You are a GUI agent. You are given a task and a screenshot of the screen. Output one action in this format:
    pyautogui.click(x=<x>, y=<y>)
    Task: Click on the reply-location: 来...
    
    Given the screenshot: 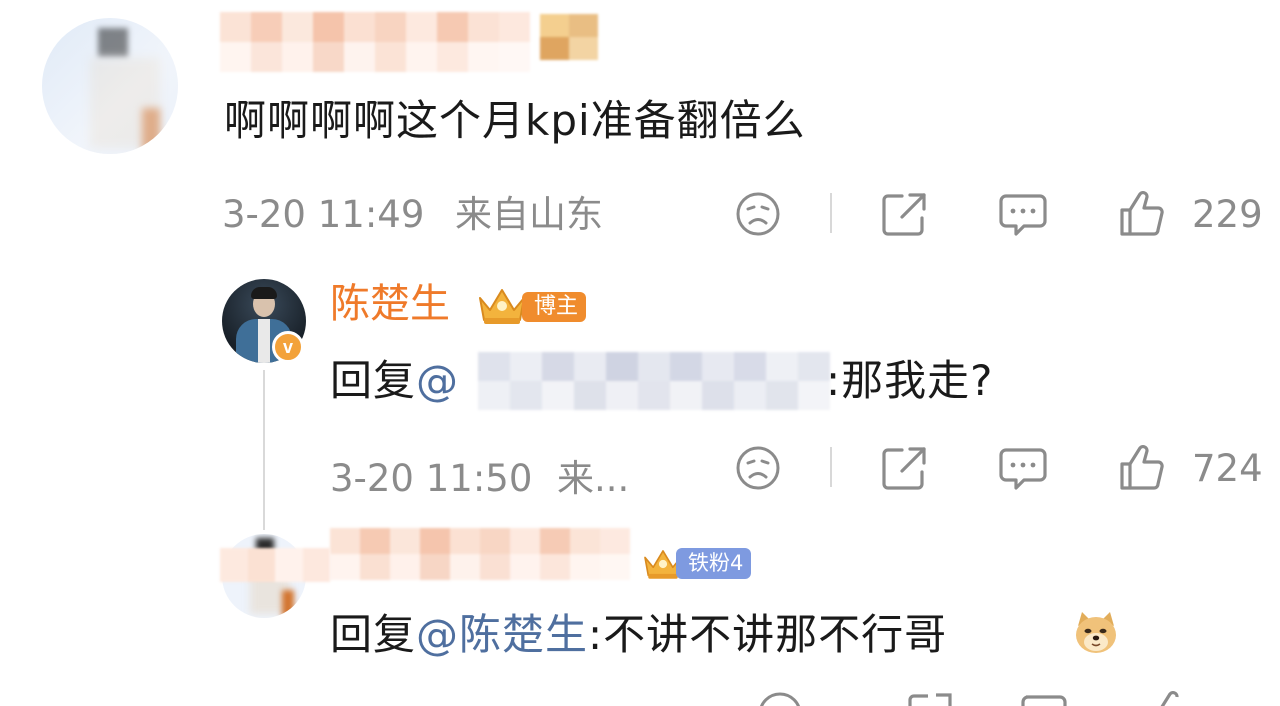 What is the action you would take?
    pyautogui.click(x=593, y=478)
    